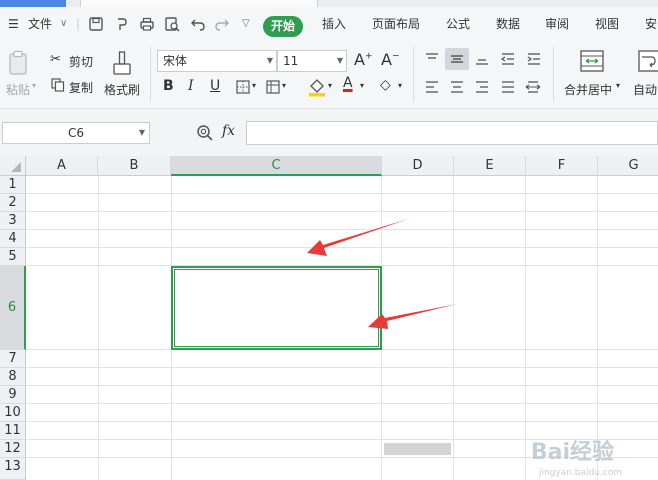  What do you see at coordinates (390, 59) in the screenshot?
I see `decrease-font-size-icon: A−` at bounding box center [390, 59].